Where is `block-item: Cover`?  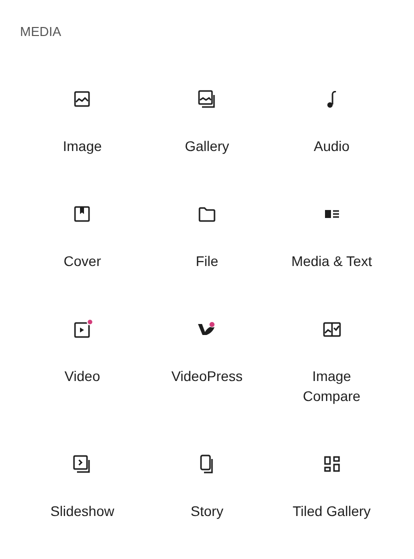 block-item: Cover is located at coordinates (82, 247).